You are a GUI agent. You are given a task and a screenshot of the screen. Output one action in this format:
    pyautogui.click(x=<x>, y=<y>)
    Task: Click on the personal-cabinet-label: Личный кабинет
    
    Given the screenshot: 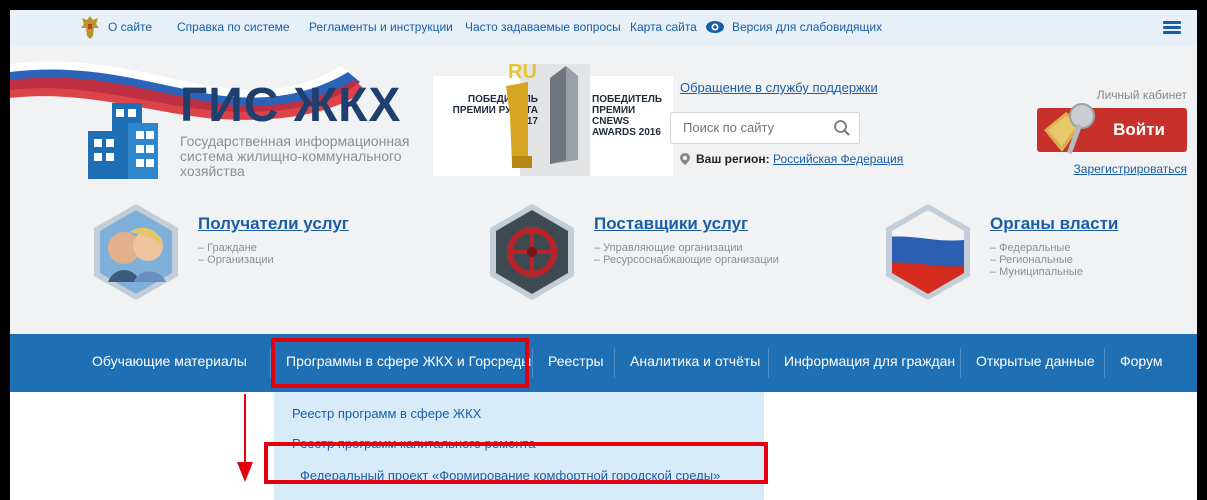 What is the action you would take?
    pyautogui.click(x=1141, y=95)
    